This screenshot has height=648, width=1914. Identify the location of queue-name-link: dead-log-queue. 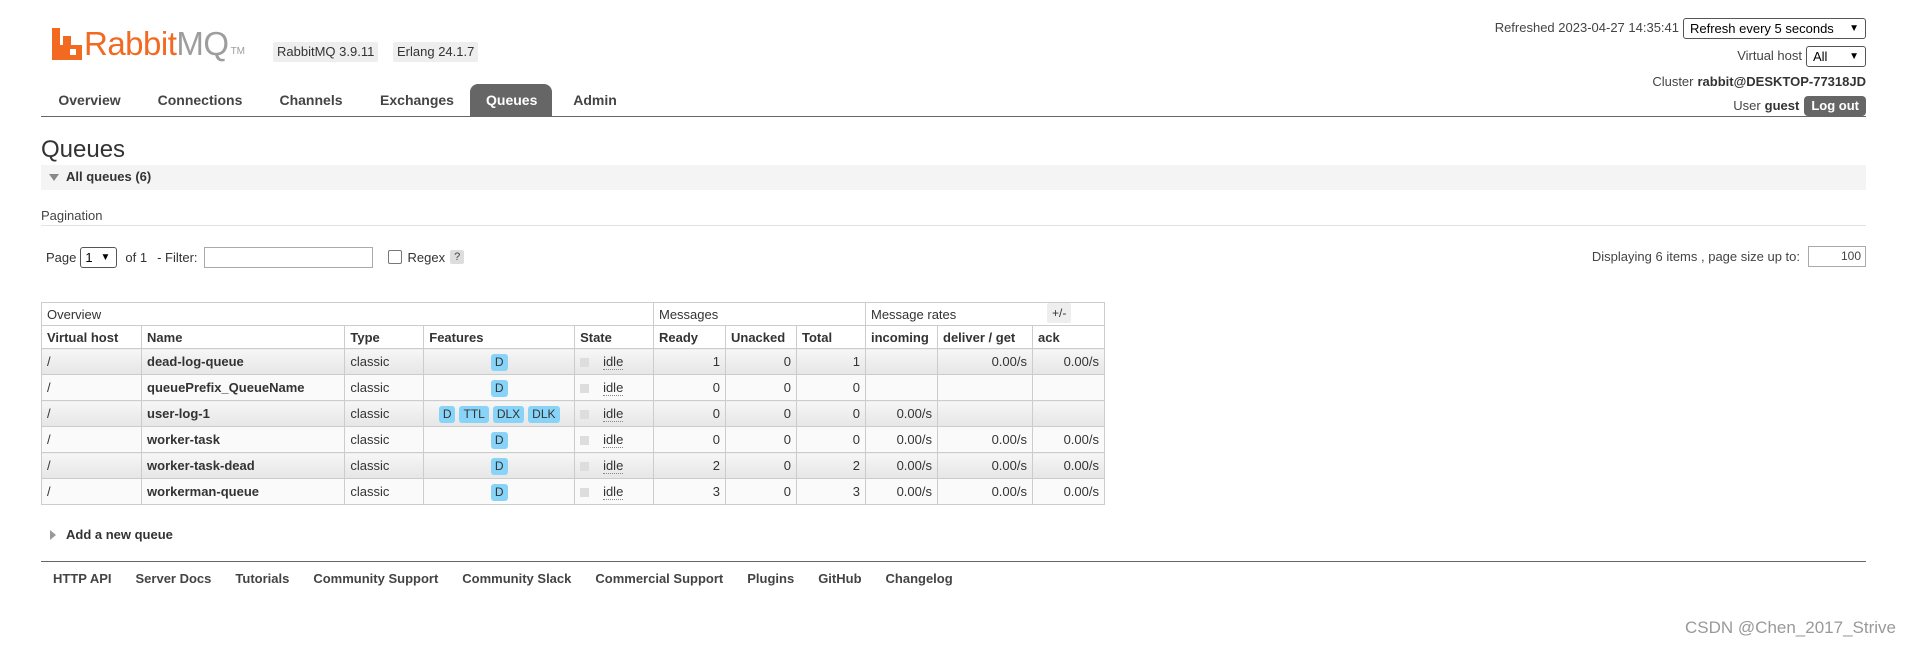
(243, 361).